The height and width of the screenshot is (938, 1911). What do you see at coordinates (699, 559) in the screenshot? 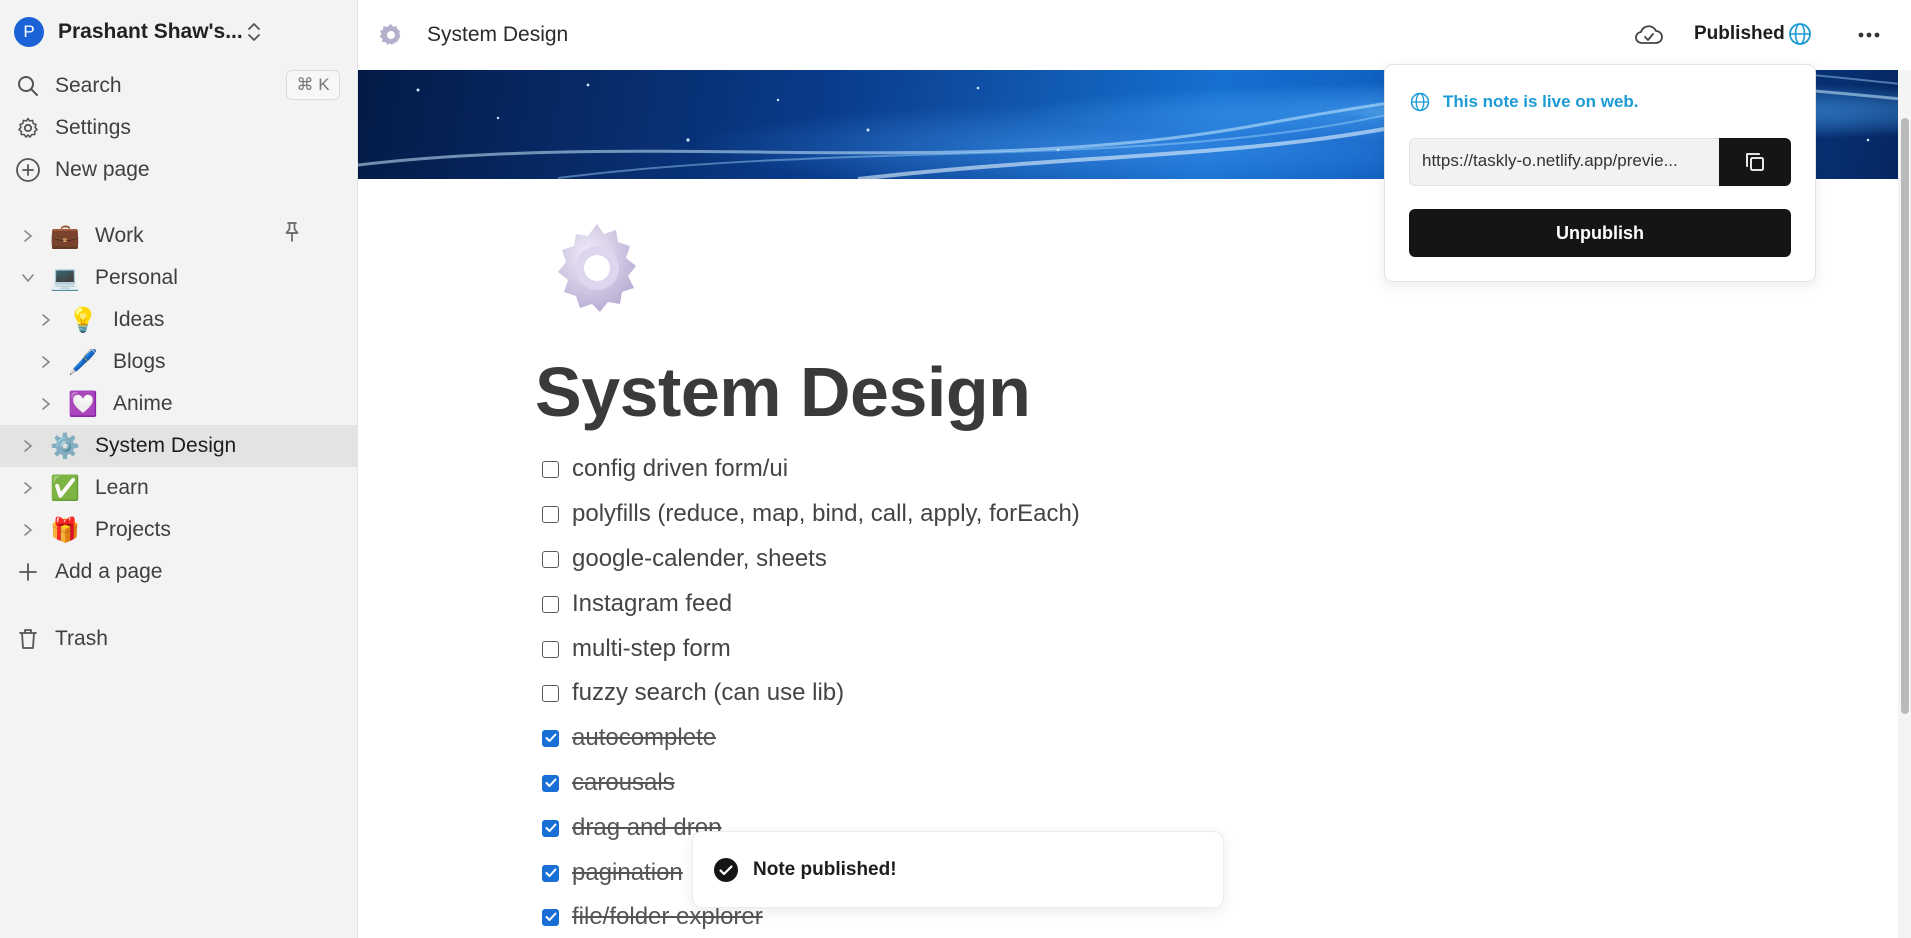
I see `todo-text: google-calender, sheets` at bounding box center [699, 559].